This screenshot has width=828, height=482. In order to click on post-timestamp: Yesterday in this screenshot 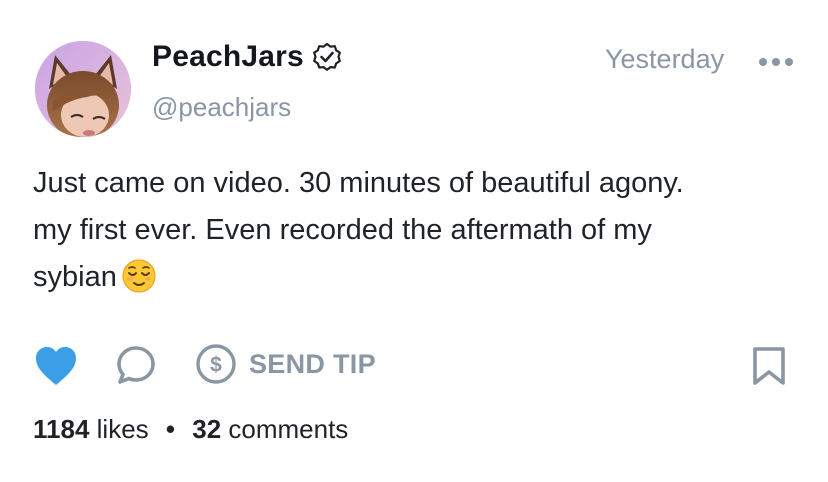, I will do `click(665, 59)`.